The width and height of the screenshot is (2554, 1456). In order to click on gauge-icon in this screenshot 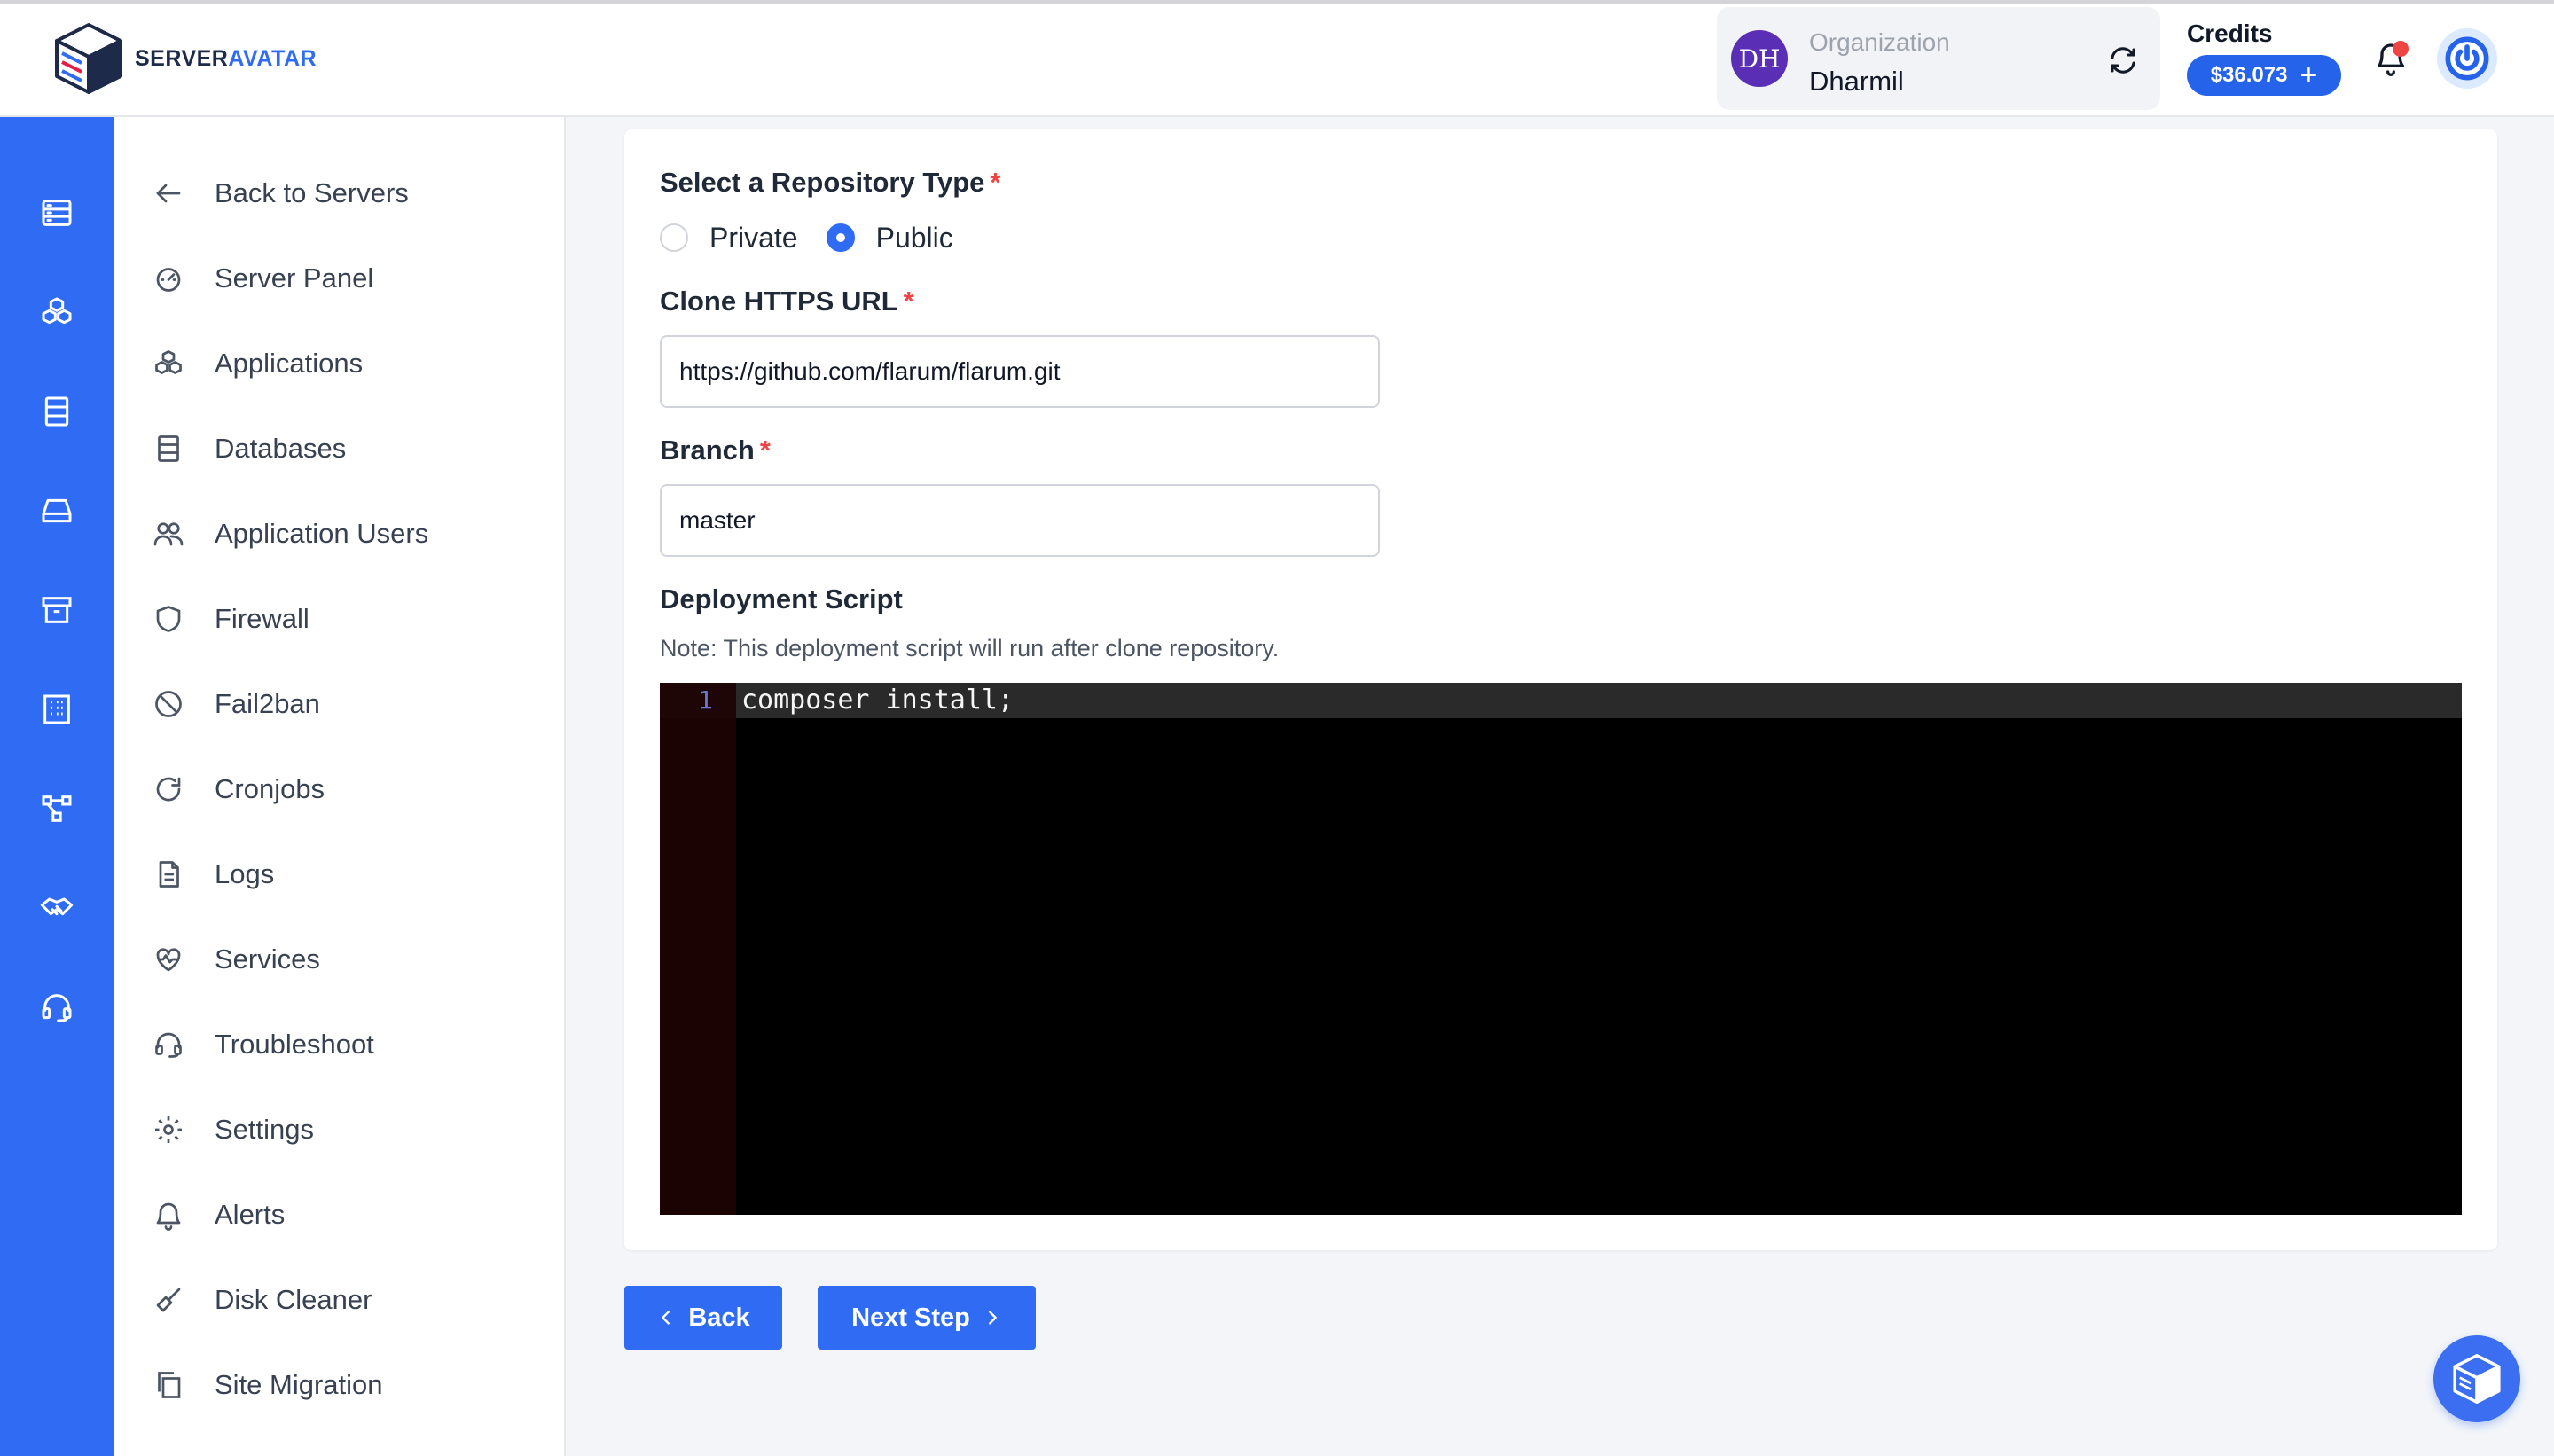, I will do `click(168, 280)`.